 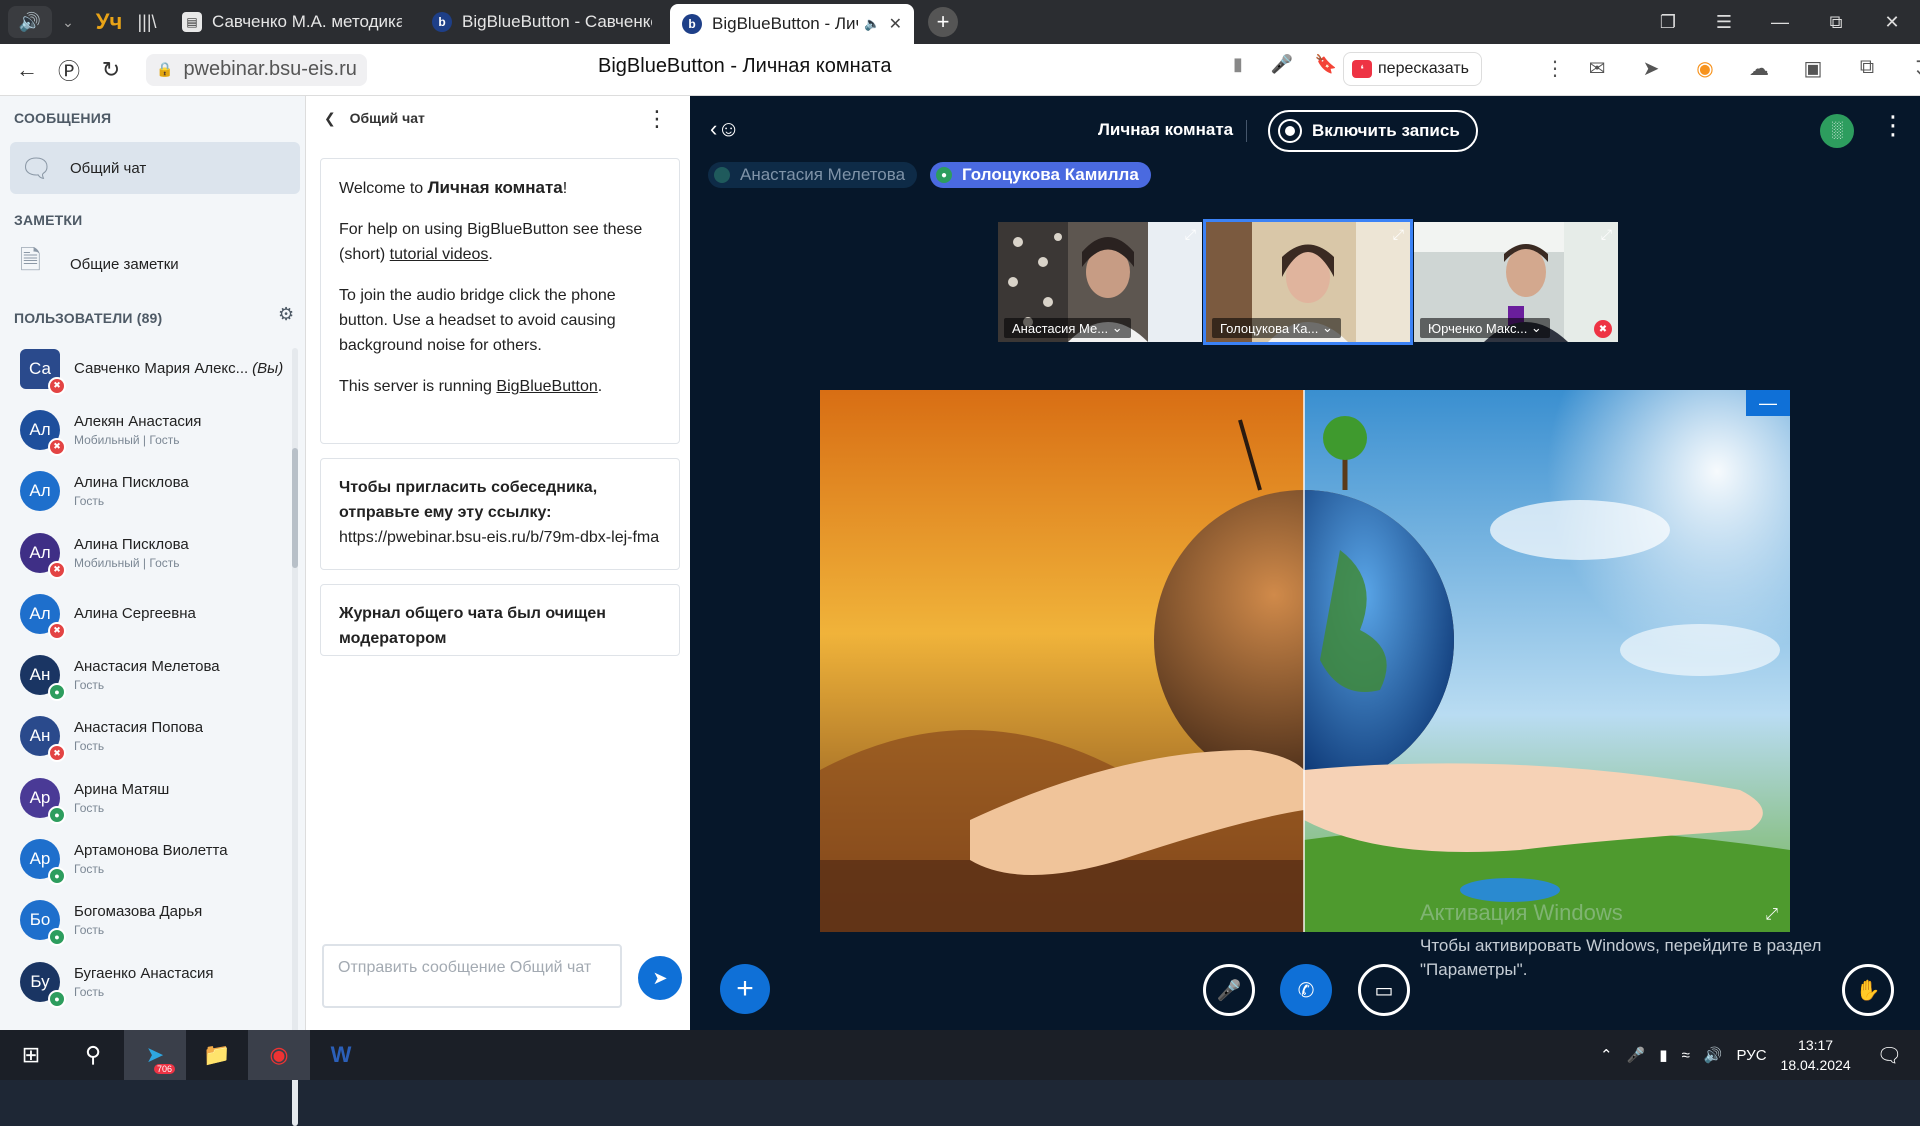 What do you see at coordinates (1597, 68) in the screenshot?
I see `mail-icon: ✉` at bounding box center [1597, 68].